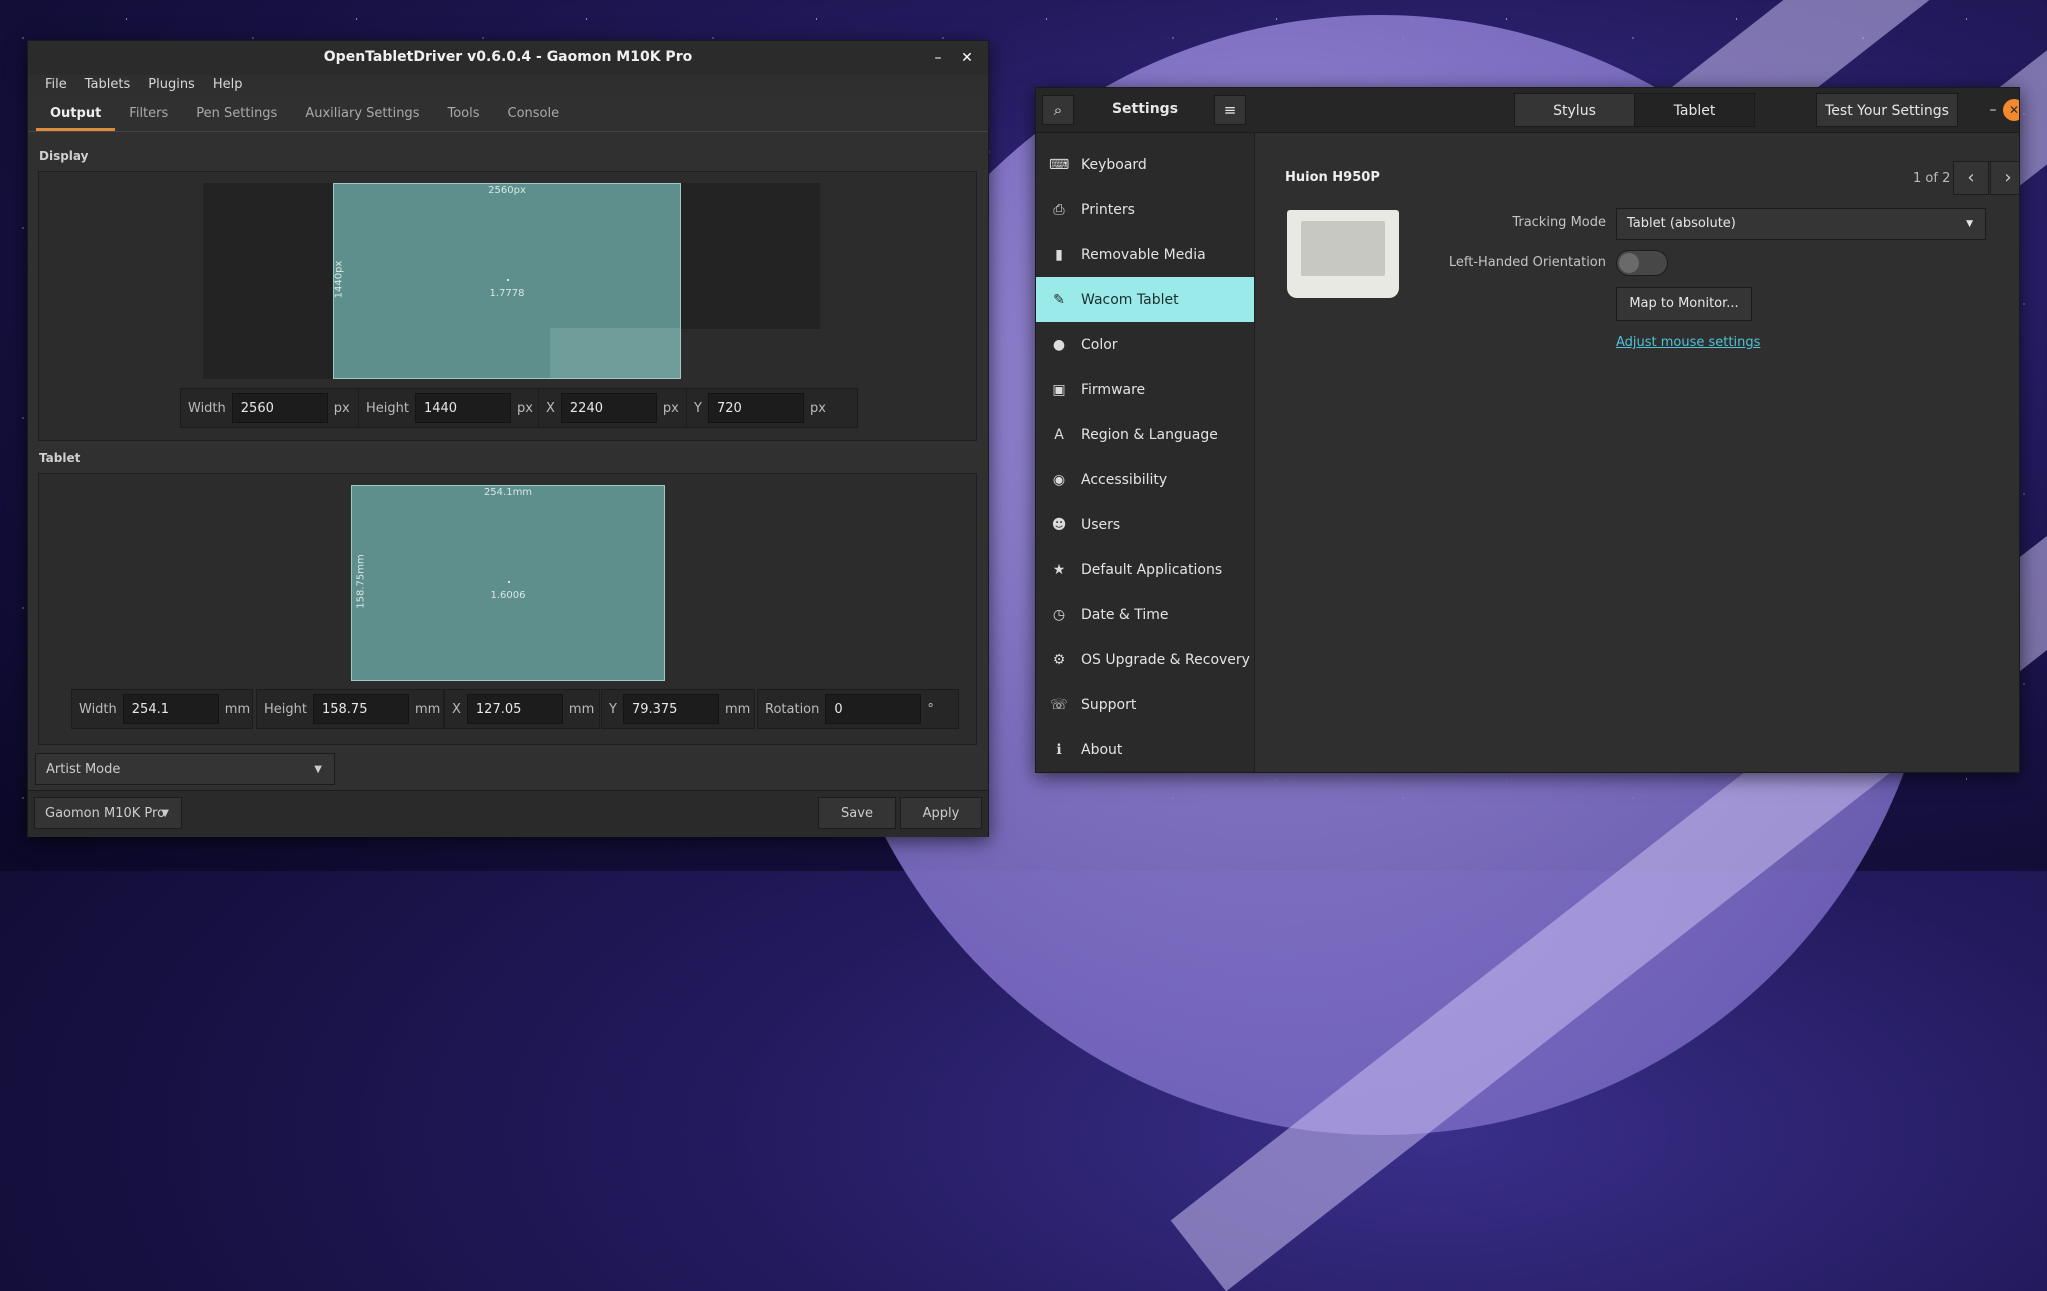 This screenshot has height=1291, width=2047. Describe the element at coordinates (76, 114) in the screenshot. I see `tab-output: Output` at that location.